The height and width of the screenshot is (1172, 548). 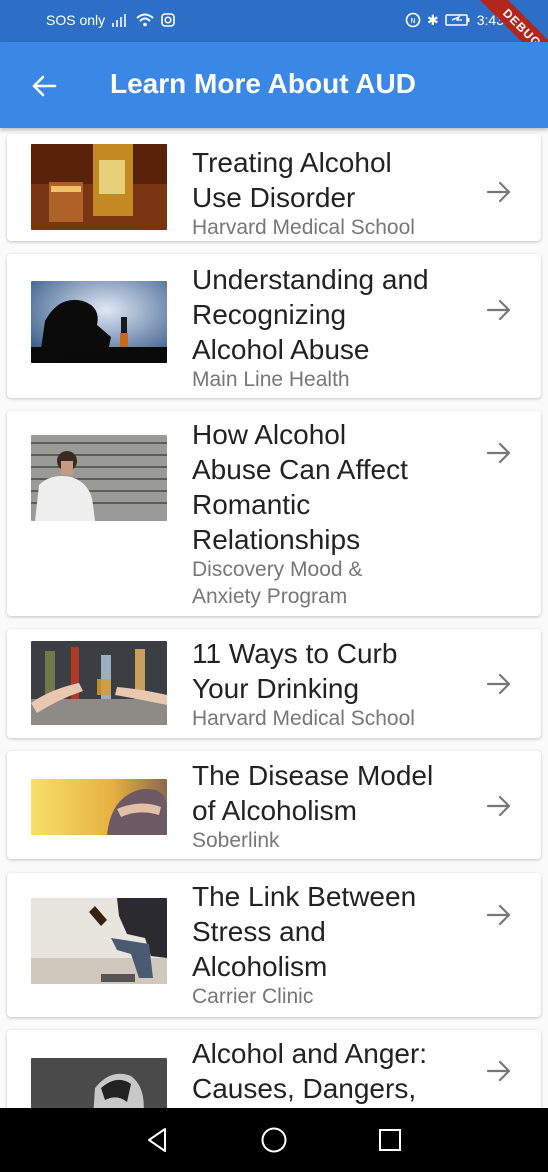 I want to click on status-right: N ✱ 3:43, so click(x=454, y=20).